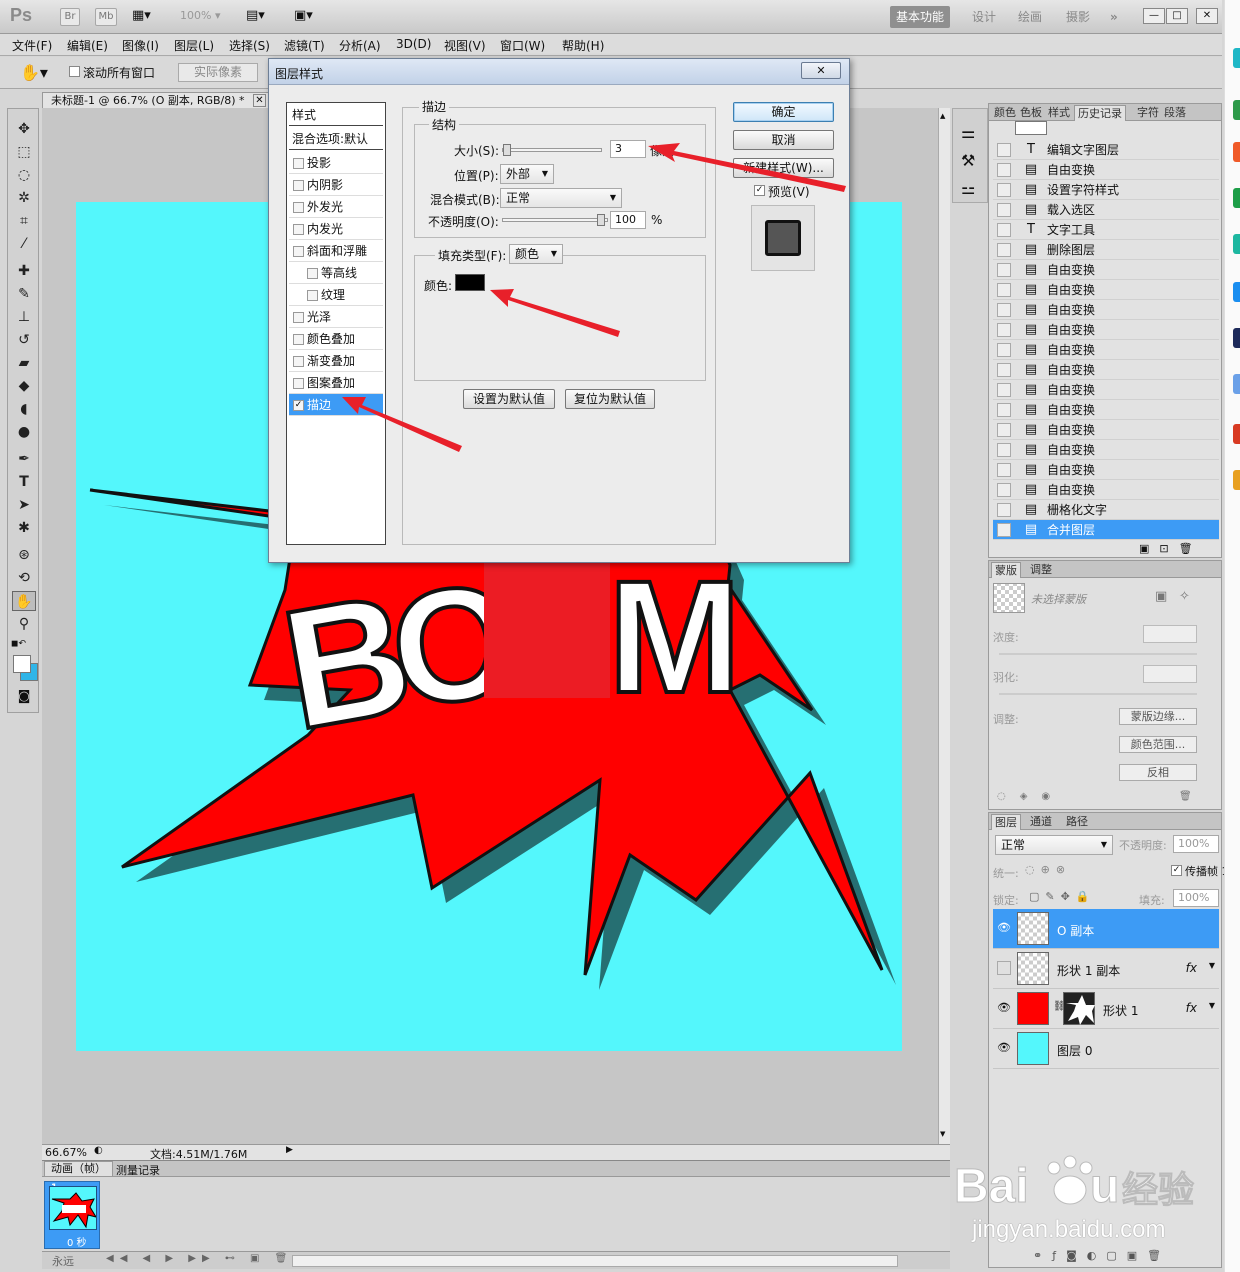  What do you see at coordinates (249, 45) in the screenshot?
I see `menu-select: 选择(S)` at bounding box center [249, 45].